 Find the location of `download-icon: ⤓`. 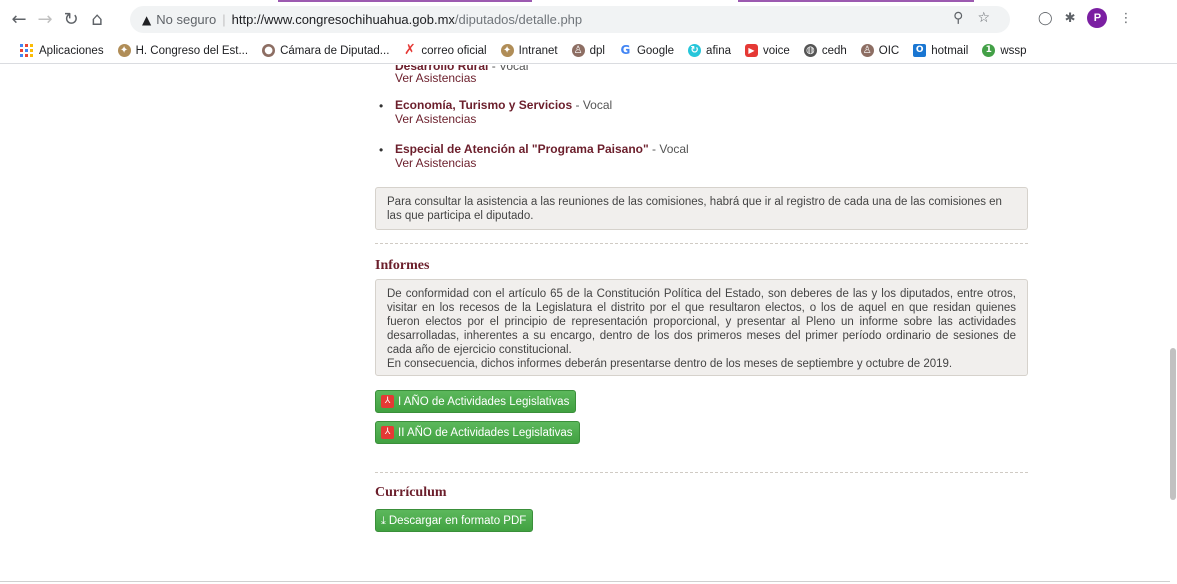

download-icon: ⤓ is located at coordinates (383, 520).